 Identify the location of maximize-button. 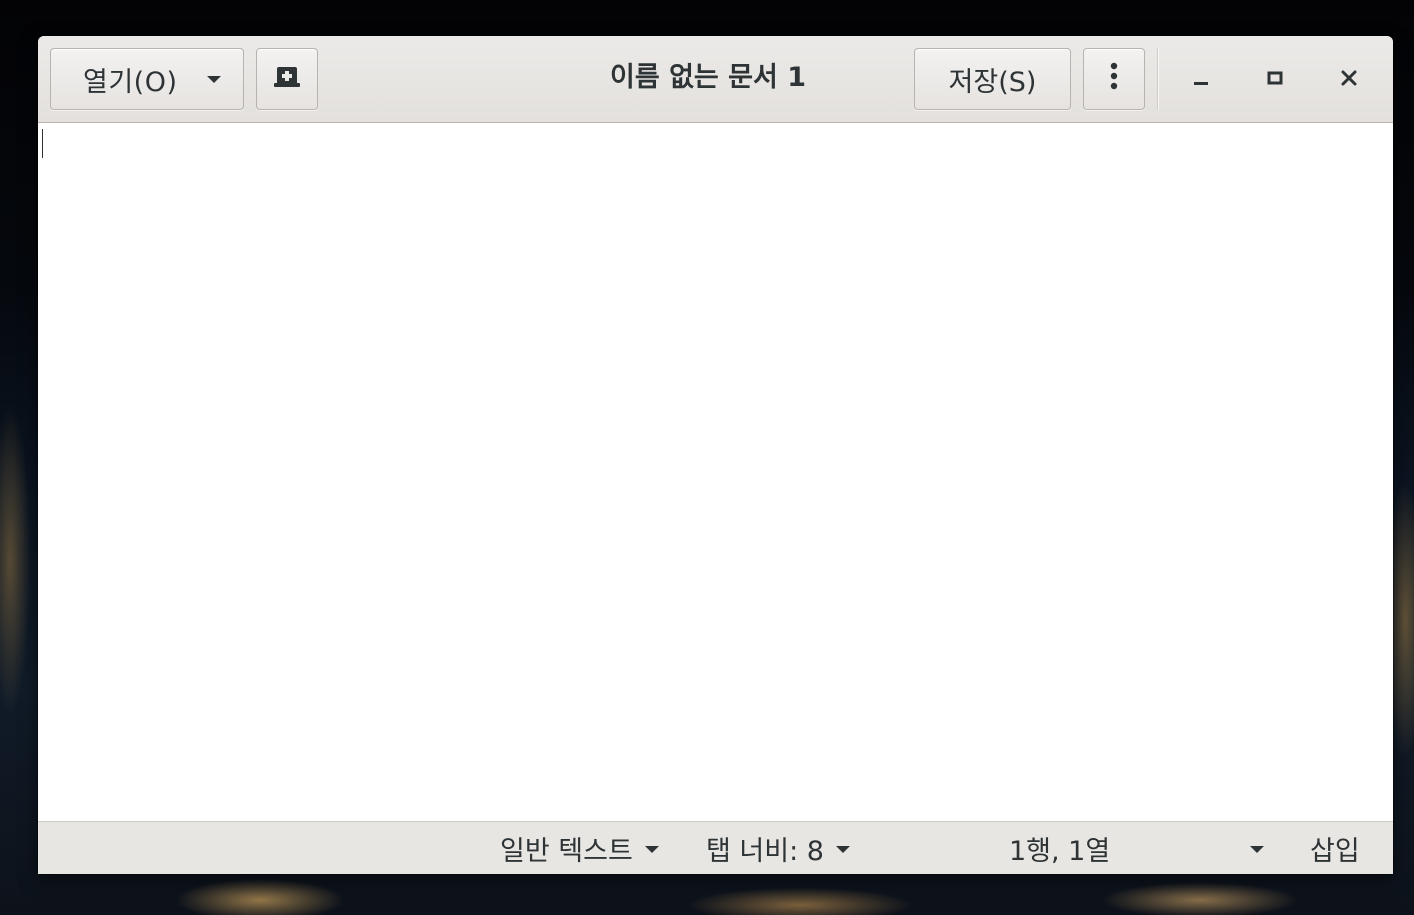
(1275, 80).